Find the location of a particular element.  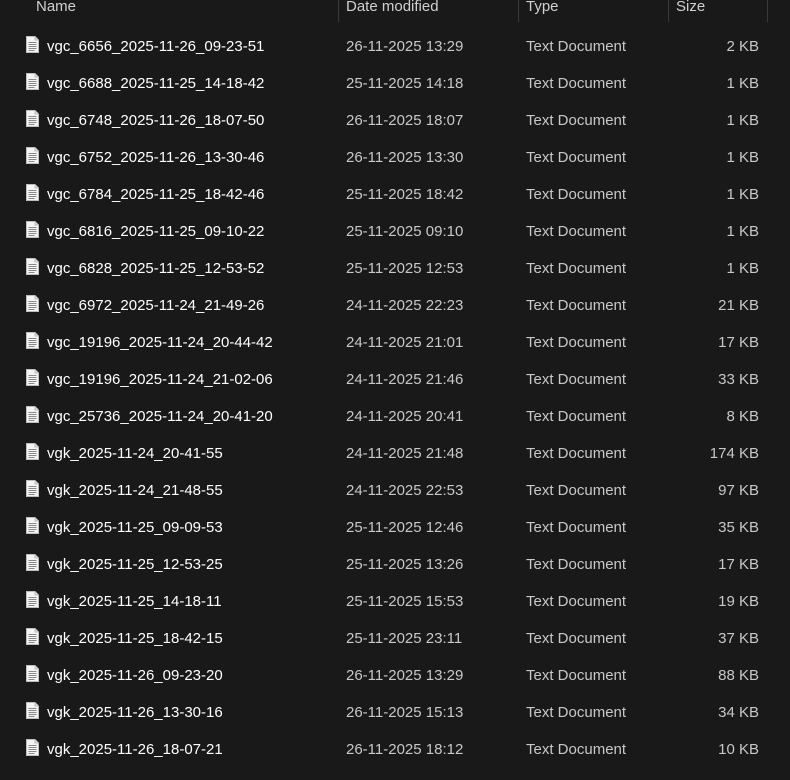

file-size: 97 KB is located at coordinates (738, 490).